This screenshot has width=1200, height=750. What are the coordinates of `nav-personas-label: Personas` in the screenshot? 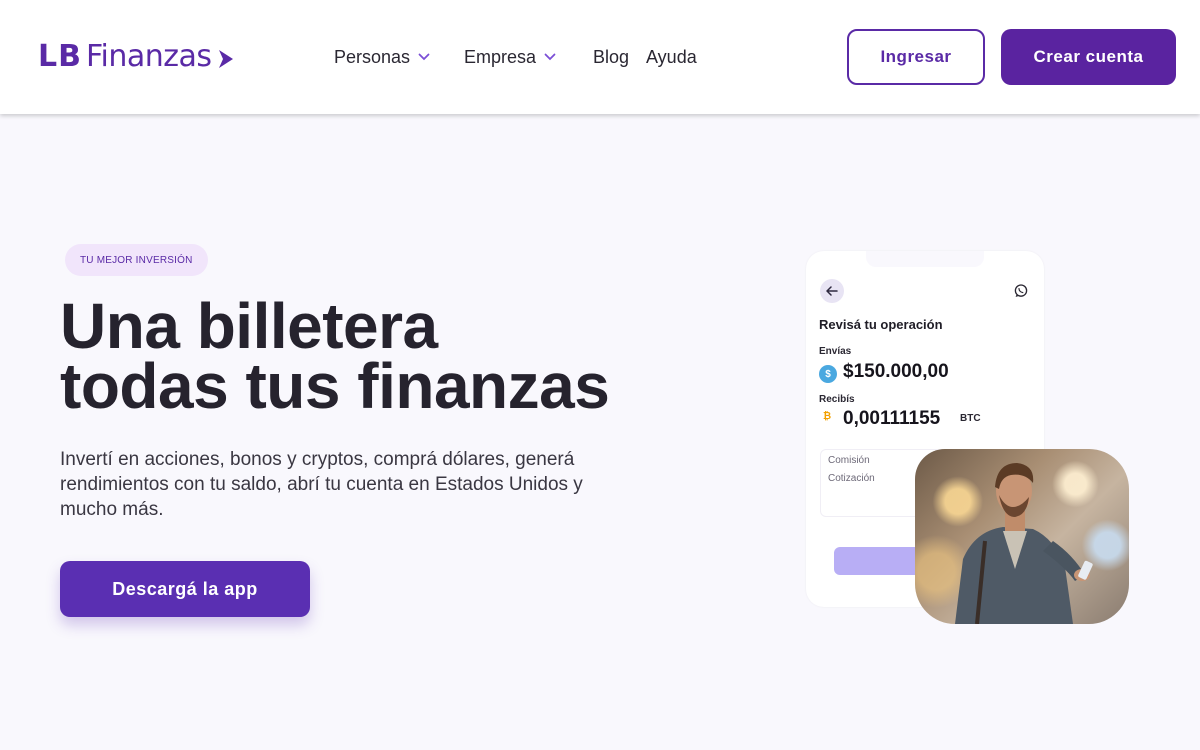 It's located at (372, 56).